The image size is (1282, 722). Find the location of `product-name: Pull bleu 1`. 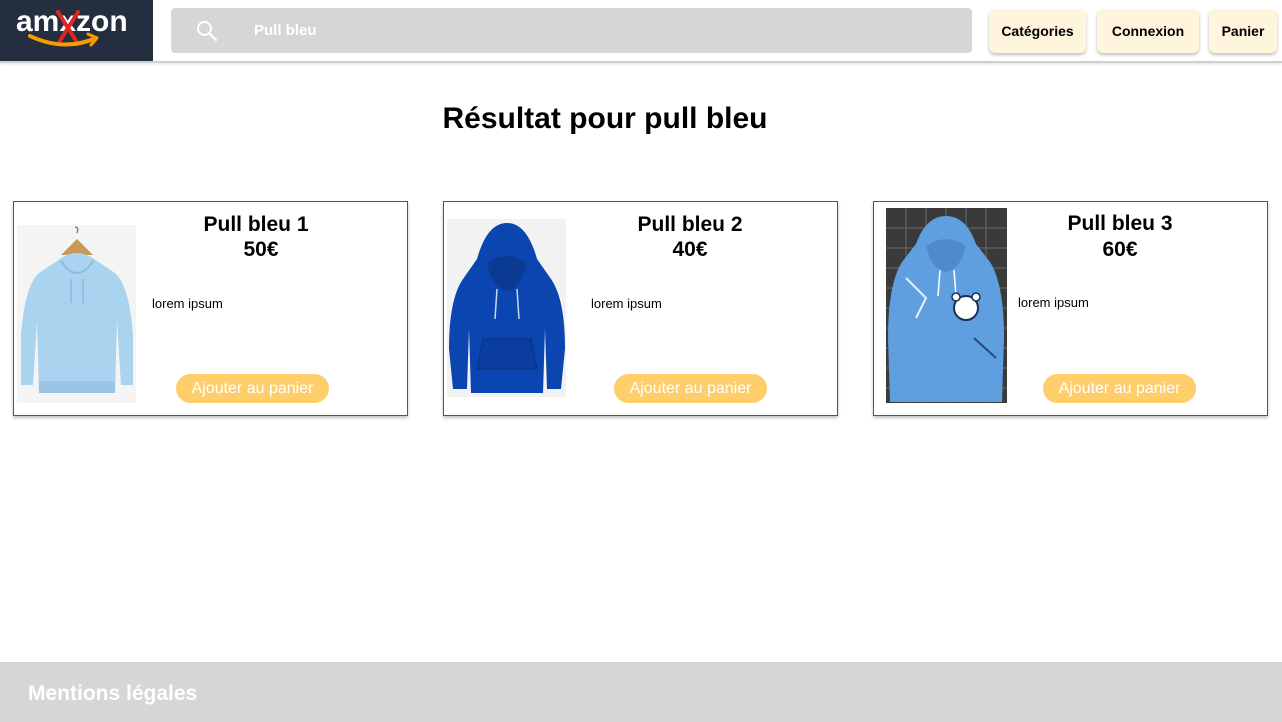

product-name: Pull bleu 1 is located at coordinates (256, 225).